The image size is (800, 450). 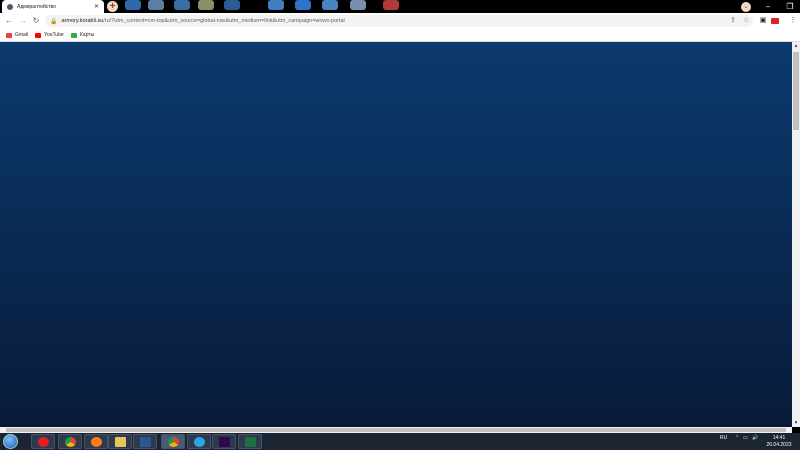 I want to click on bookmark-label: Карты, so click(x=87, y=35).